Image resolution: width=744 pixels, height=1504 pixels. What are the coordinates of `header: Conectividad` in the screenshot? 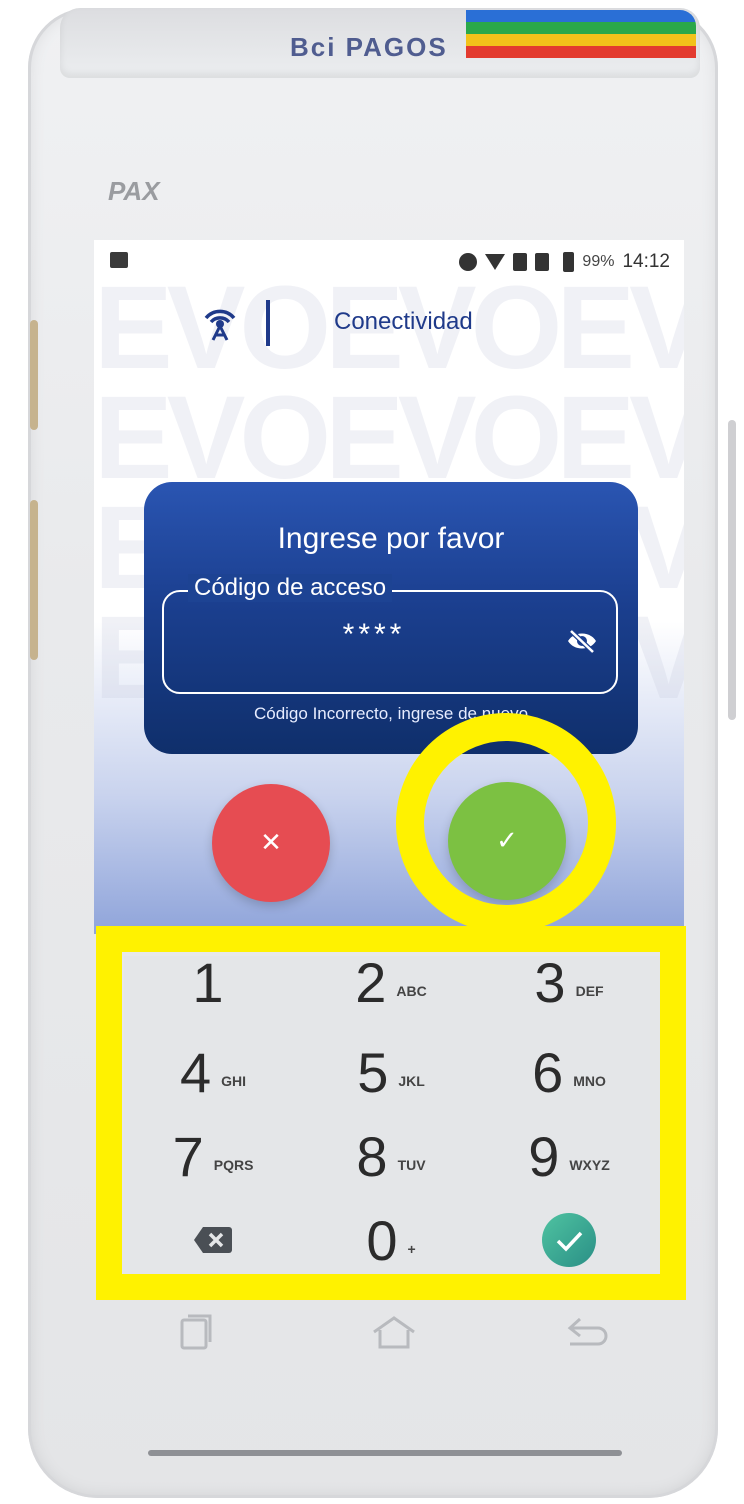 It's located at (389, 326).